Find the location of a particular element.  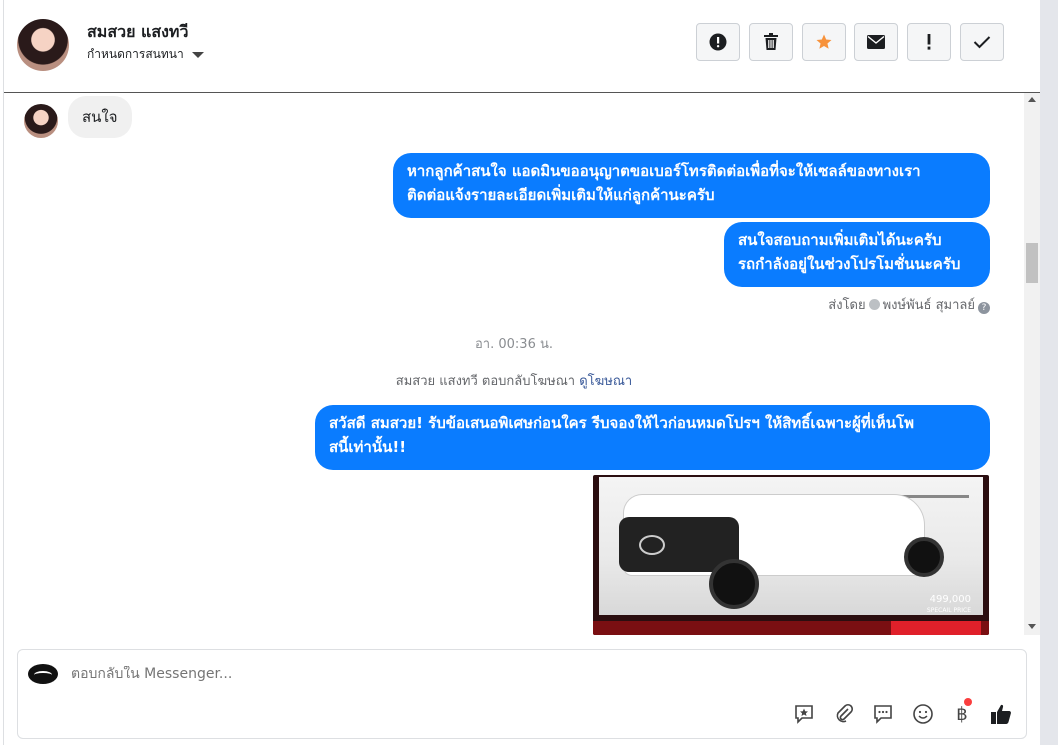

star-button is located at coordinates (824, 42).